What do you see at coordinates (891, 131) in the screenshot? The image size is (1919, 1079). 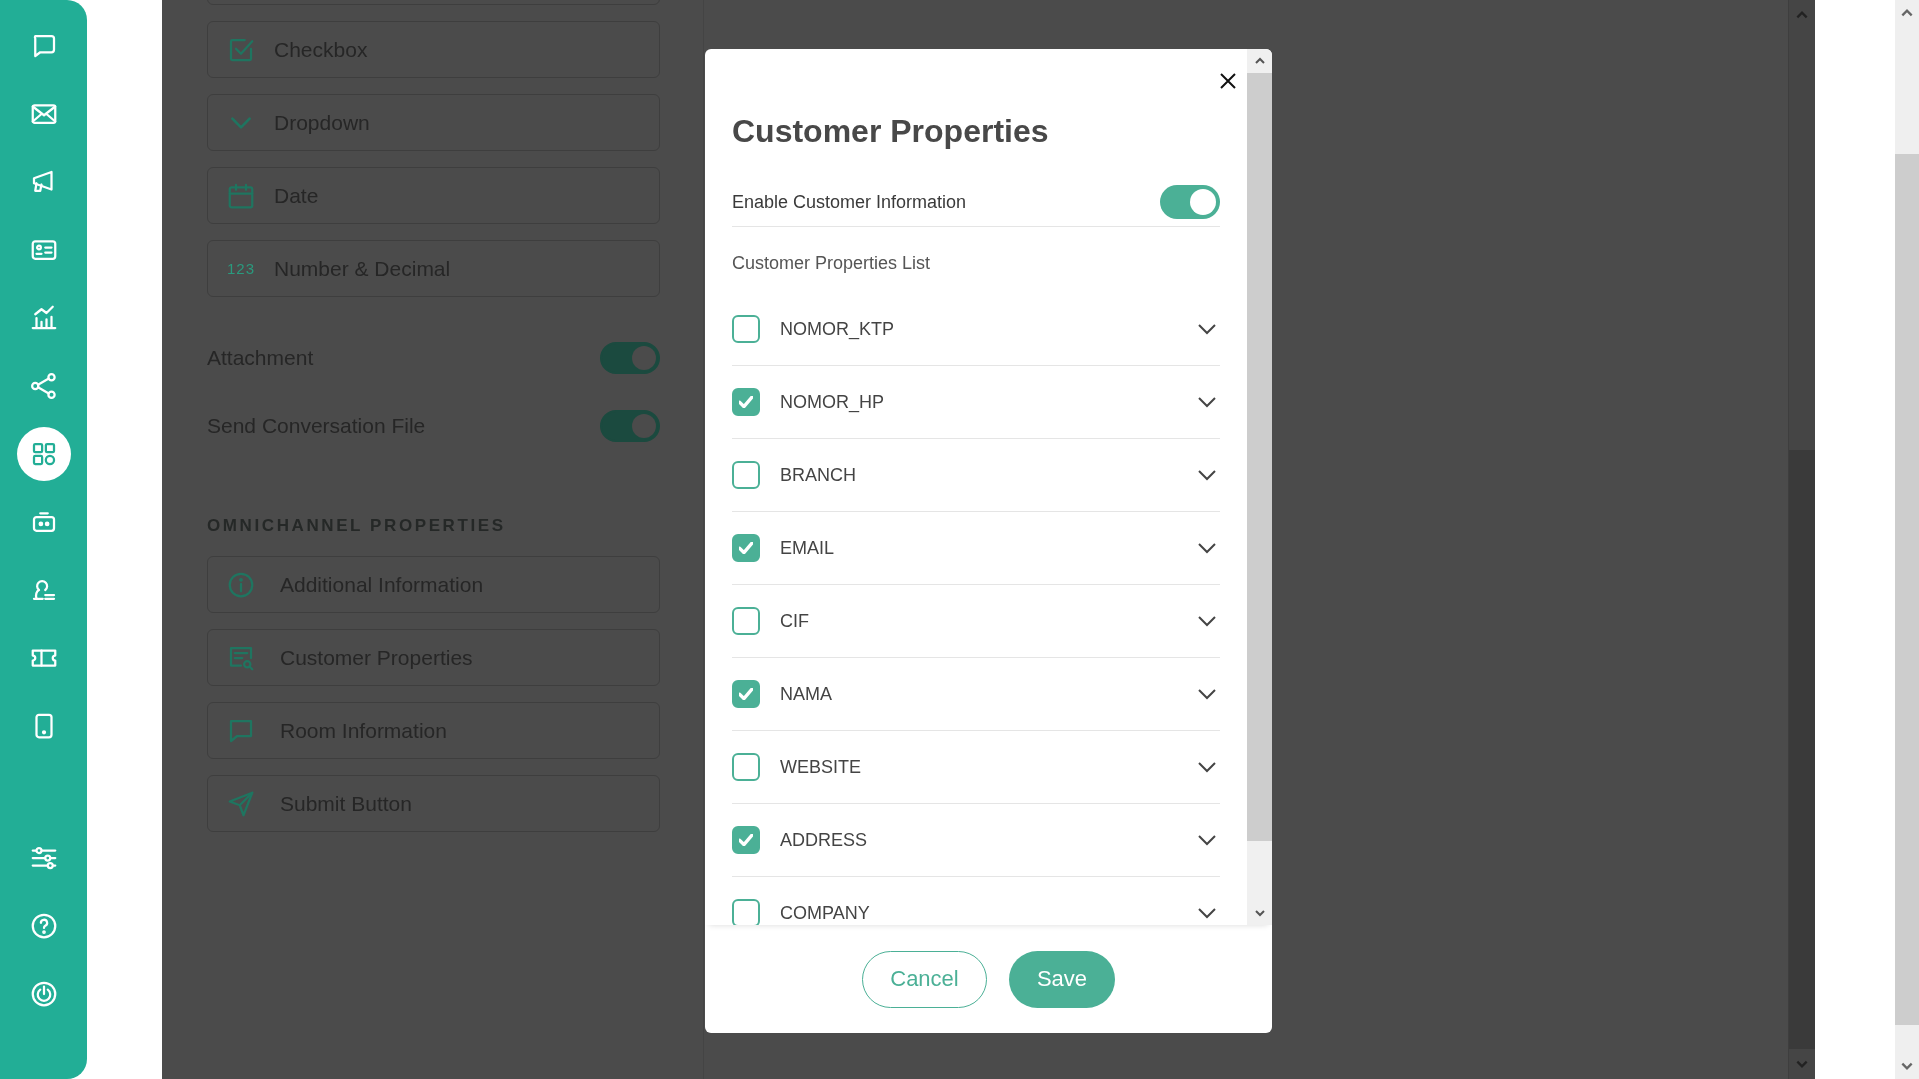 I see `dialog-title: Customer Properties` at bounding box center [891, 131].